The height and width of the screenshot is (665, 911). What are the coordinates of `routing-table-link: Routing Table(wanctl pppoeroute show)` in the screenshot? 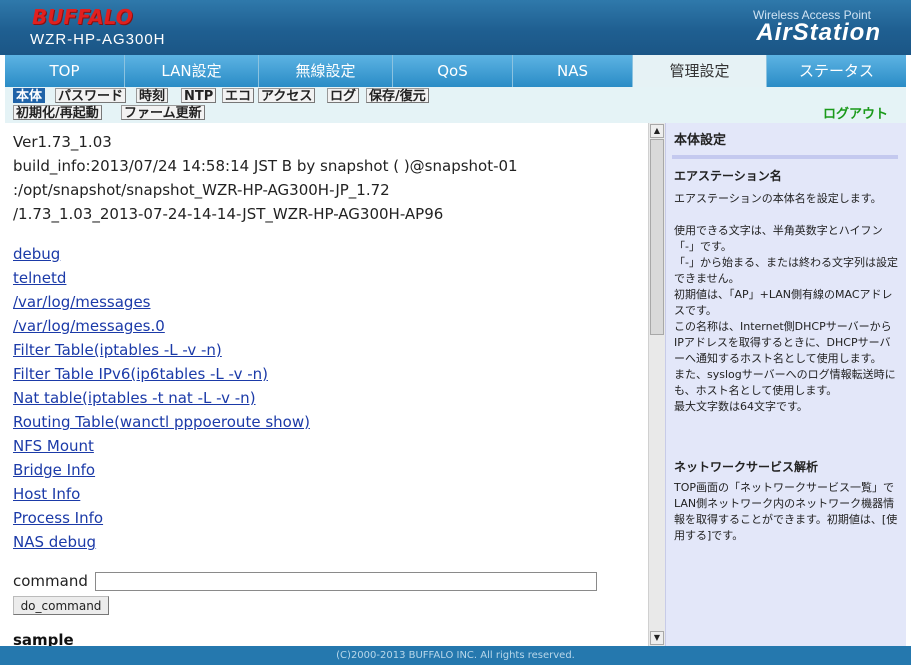 It's located at (161, 422).